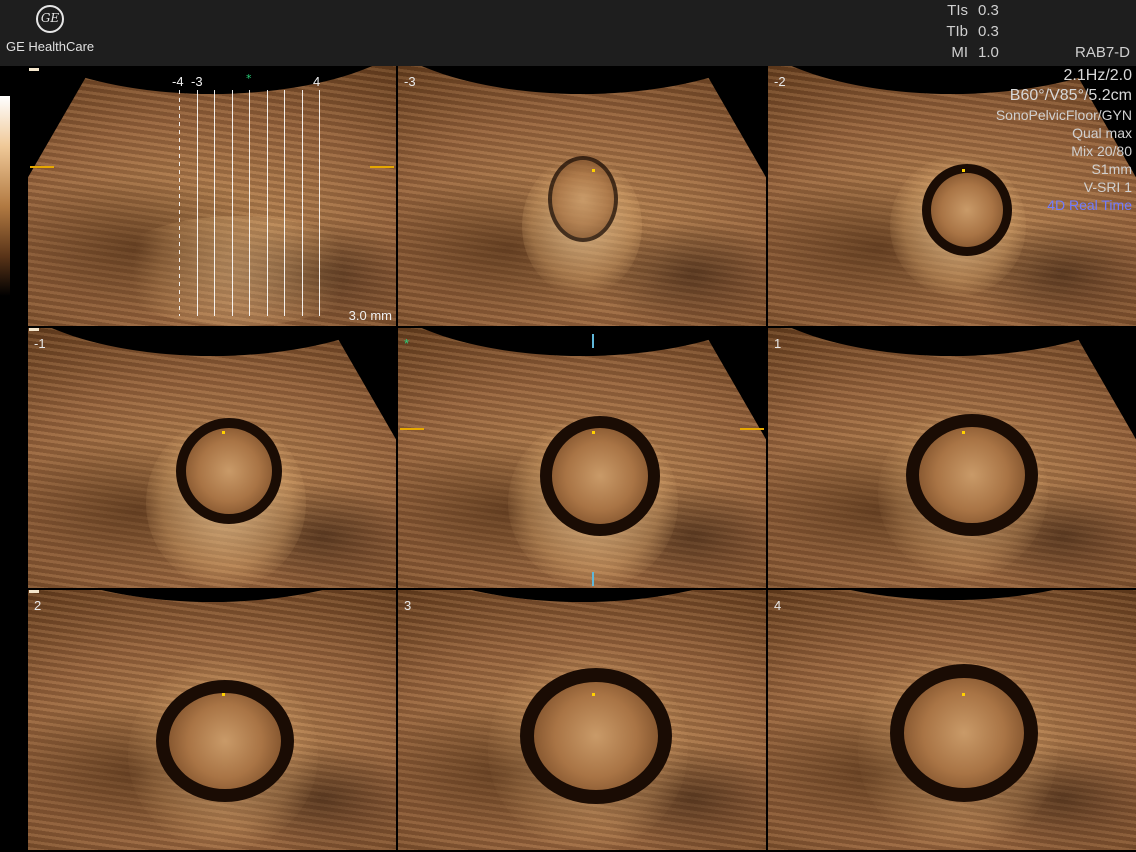  What do you see at coordinates (407, 343) in the screenshot?
I see `slice-label: *` at bounding box center [407, 343].